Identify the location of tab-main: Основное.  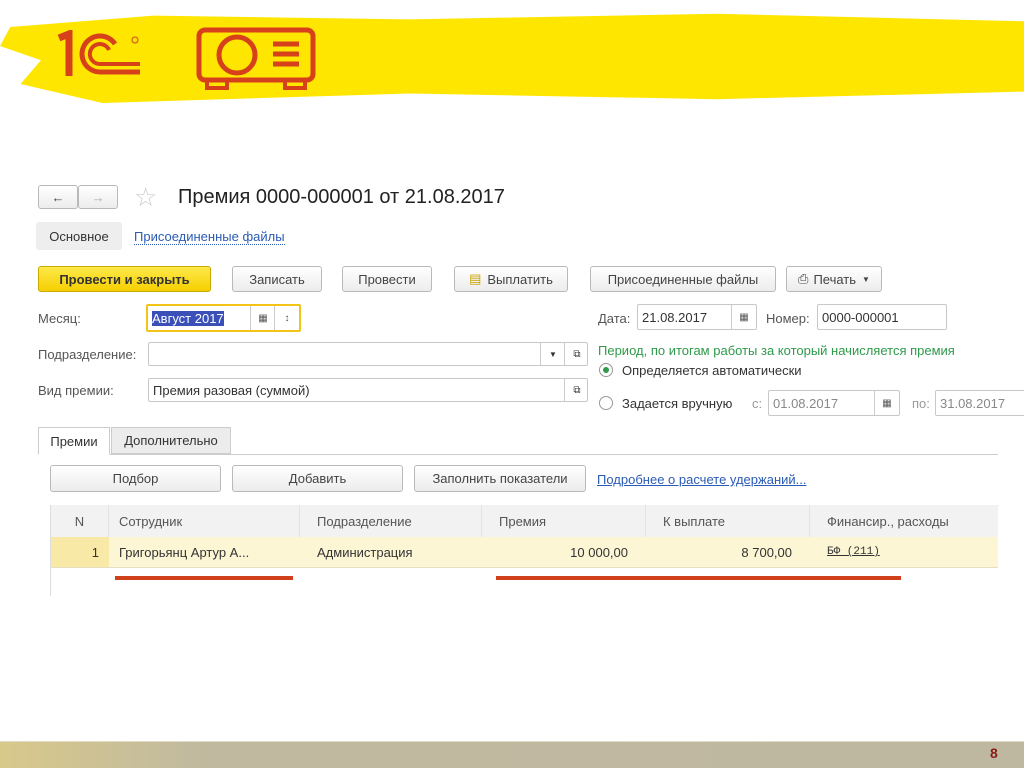
(79, 236).